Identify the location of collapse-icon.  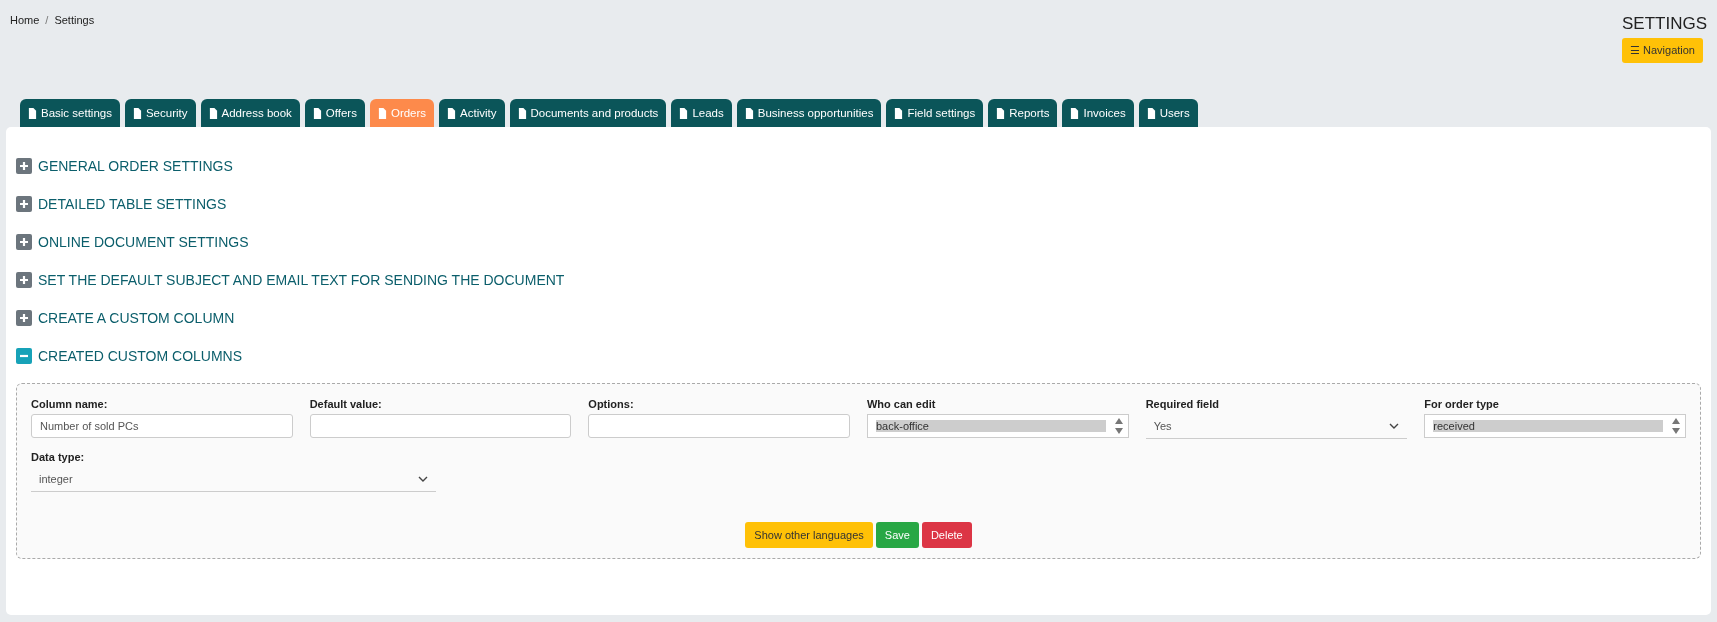
(24, 356).